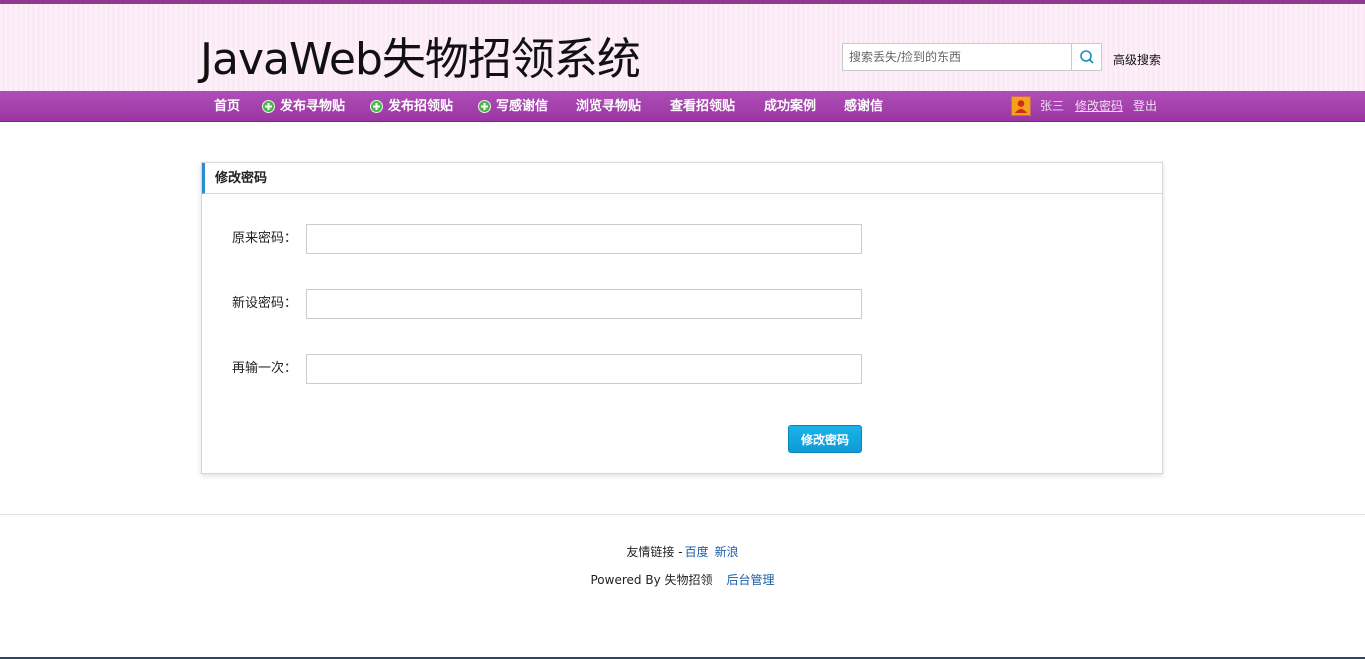 The image size is (1365, 659). Describe the element at coordinates (584, 369) in the screenshot. I see `confirm-password-field` at that location.